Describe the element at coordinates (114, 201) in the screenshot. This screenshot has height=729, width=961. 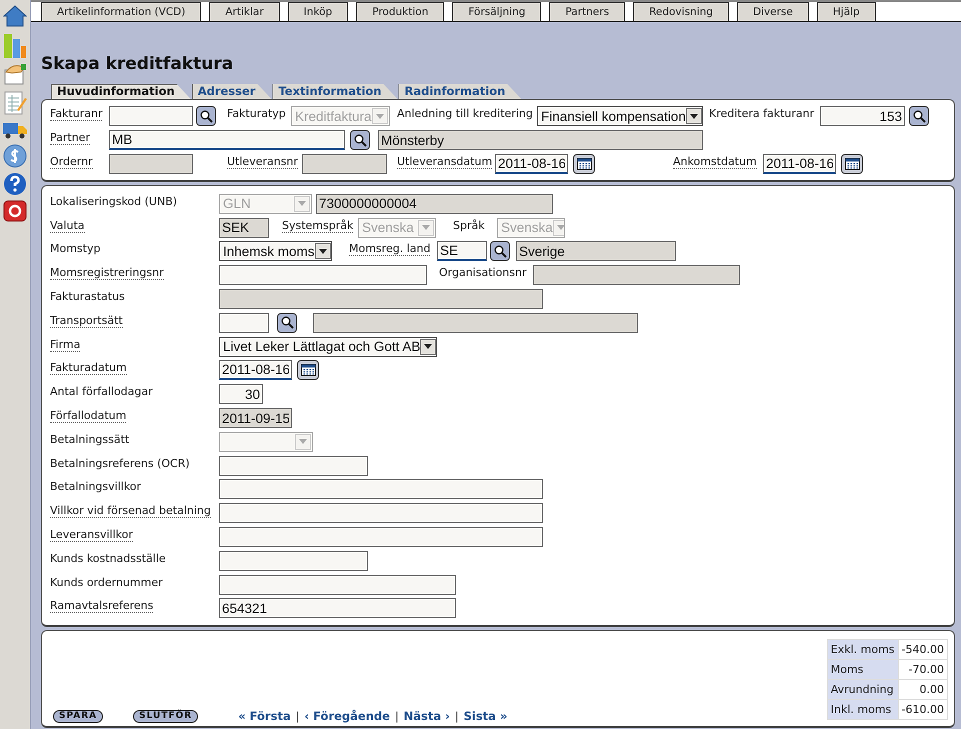
I see `field-label: Lokaliseringskod (UNB)` at that location.